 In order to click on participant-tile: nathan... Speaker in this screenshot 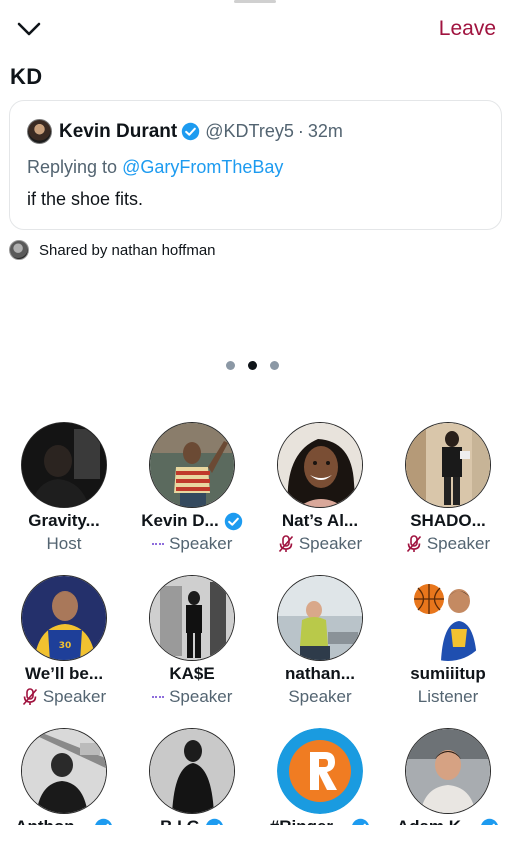, I will do `click(320, 643)`.